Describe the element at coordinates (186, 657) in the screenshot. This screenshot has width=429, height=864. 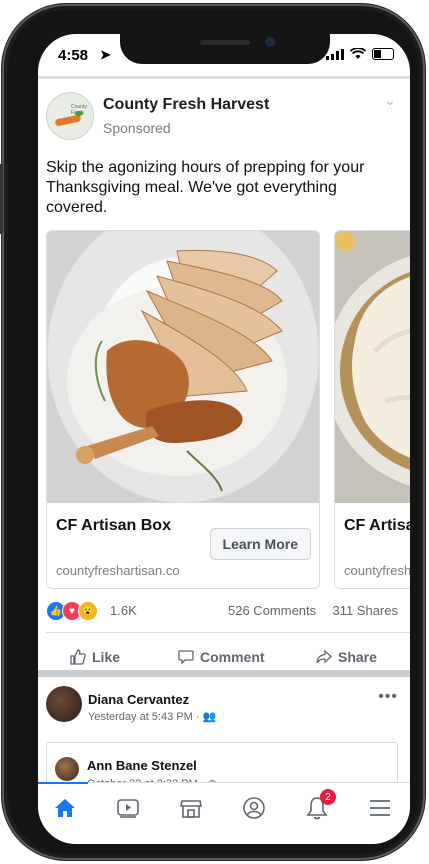
I see `comment-icon` at that location.